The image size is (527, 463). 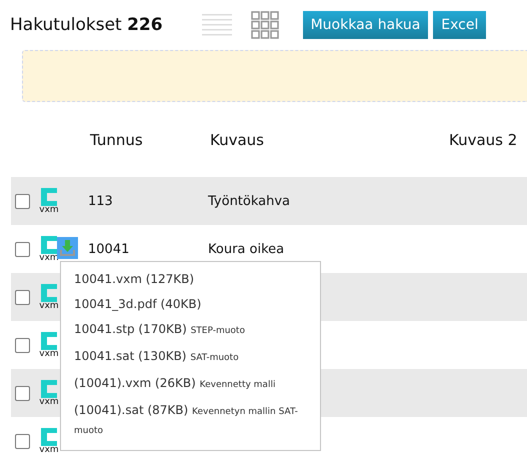 I want to click on description-cell: Koura oikea, so click(x=246, y=249).